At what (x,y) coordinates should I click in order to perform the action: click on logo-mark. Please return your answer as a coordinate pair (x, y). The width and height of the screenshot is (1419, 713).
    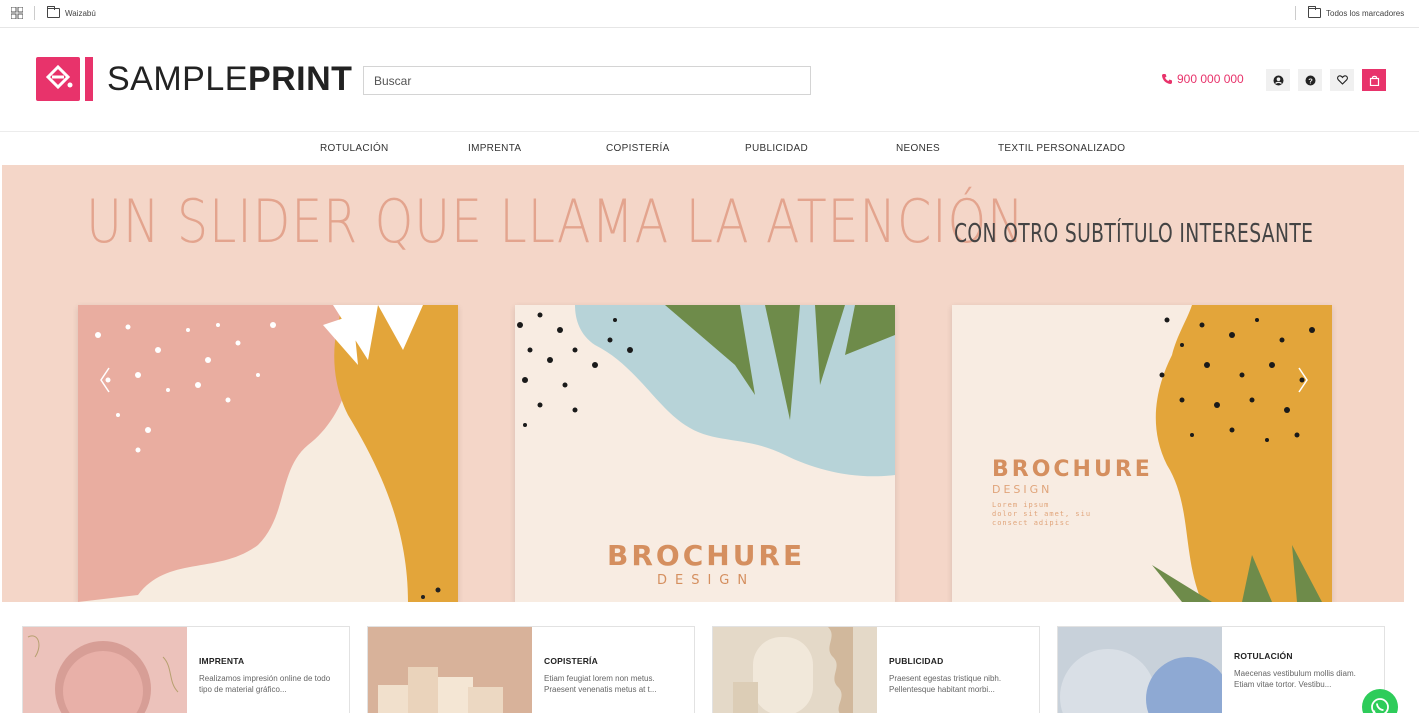
    Looking at the image, I should click on (58, 79).